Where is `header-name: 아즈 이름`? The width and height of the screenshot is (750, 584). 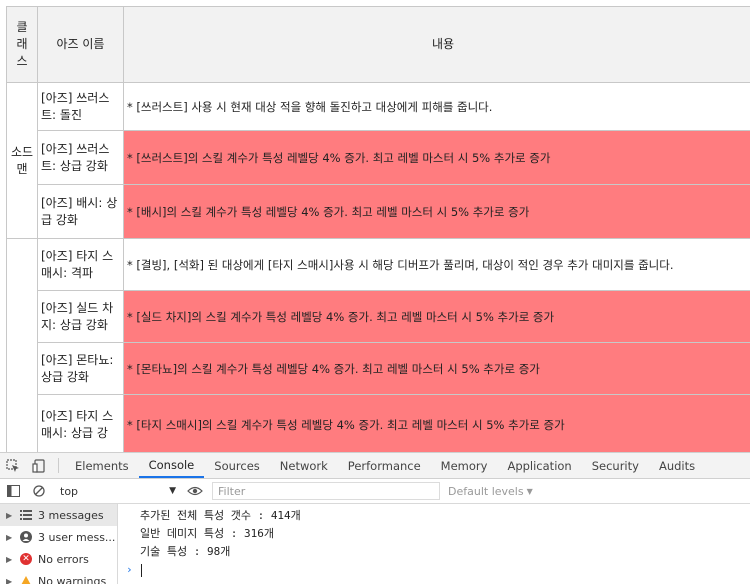 header-name: 아즈 이름 is located at coordinates (80, 44).